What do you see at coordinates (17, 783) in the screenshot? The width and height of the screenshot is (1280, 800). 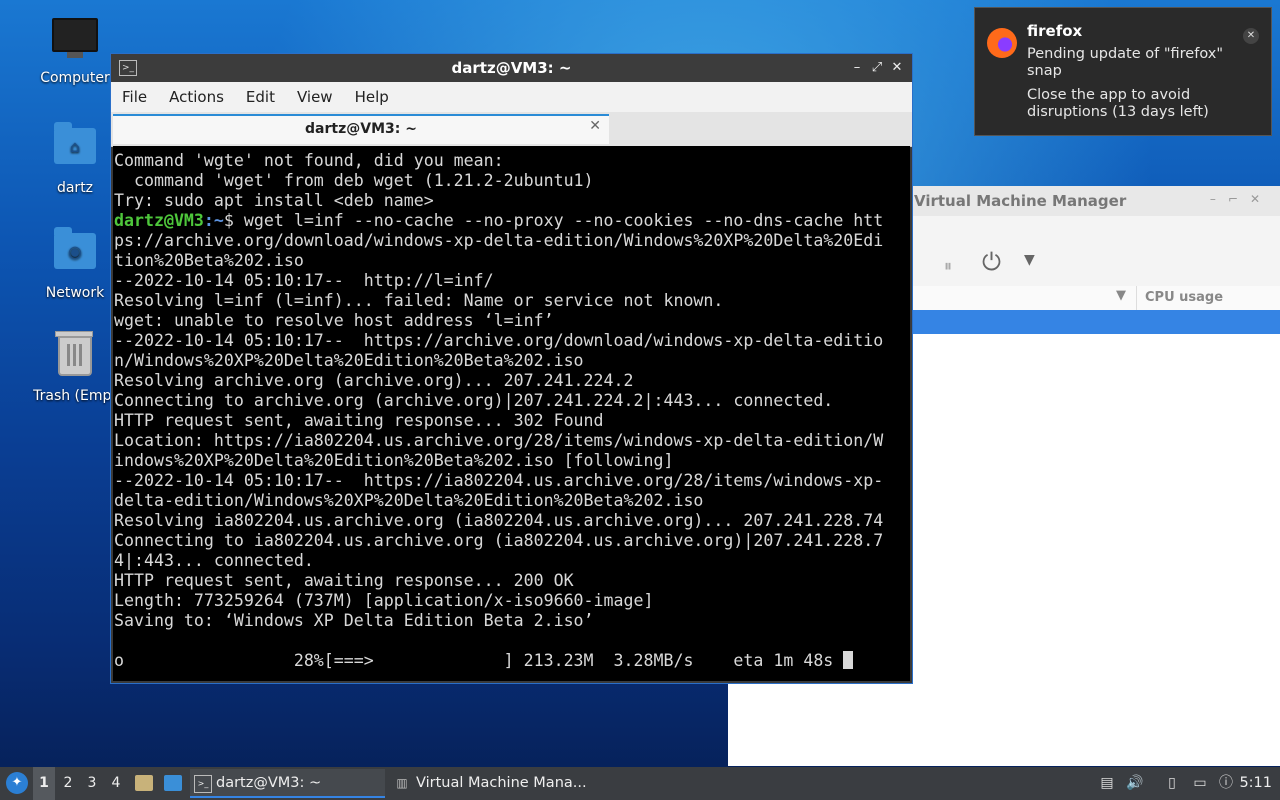 I see `app-menu-icon: ✦` at bounding box center [17, 783].